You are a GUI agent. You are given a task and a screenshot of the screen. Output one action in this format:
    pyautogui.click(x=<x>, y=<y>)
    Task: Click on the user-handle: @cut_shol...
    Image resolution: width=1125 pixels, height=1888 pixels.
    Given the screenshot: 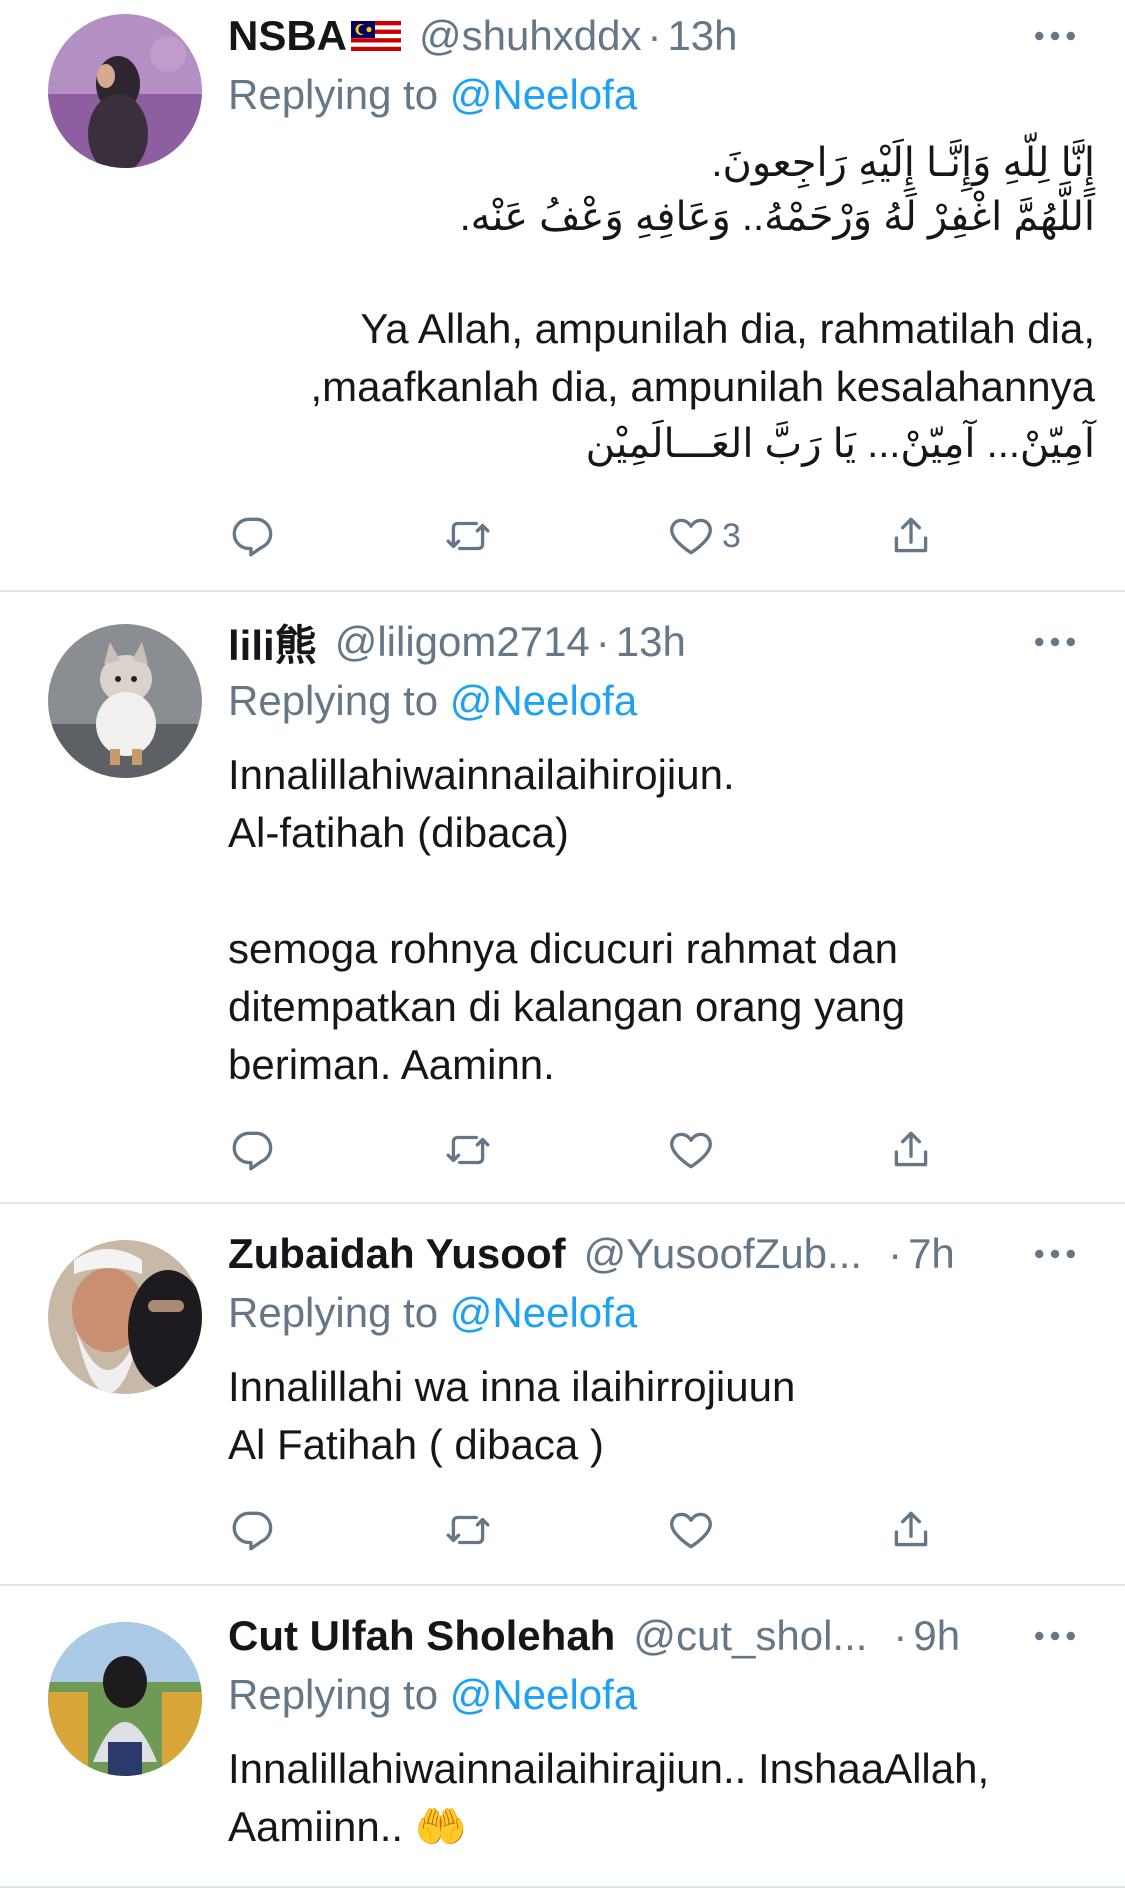 What is the action you would take?
    pyautogui.click(x=750, y=1636)
    